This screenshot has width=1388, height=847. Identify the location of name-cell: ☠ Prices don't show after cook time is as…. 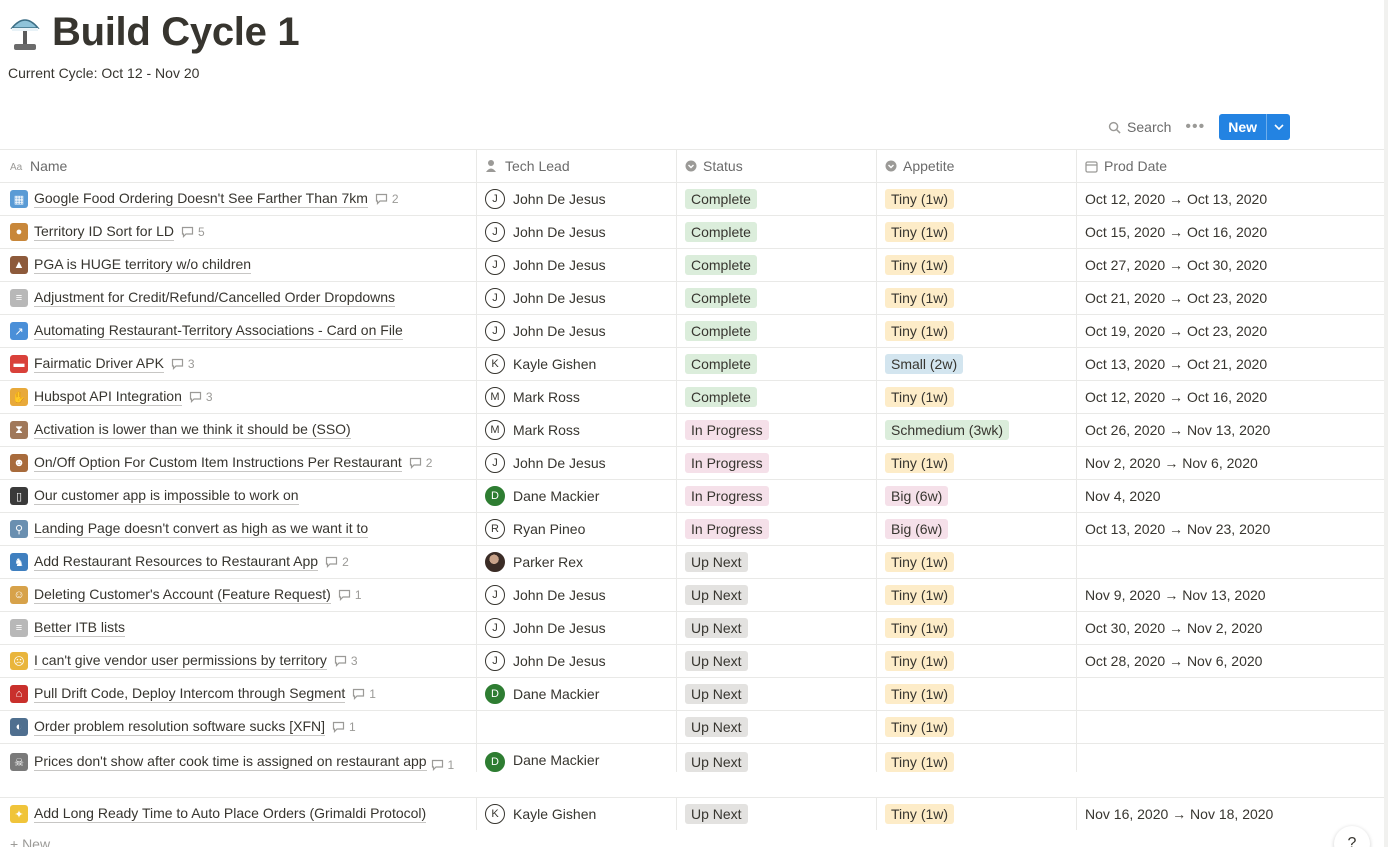
(238, 758).